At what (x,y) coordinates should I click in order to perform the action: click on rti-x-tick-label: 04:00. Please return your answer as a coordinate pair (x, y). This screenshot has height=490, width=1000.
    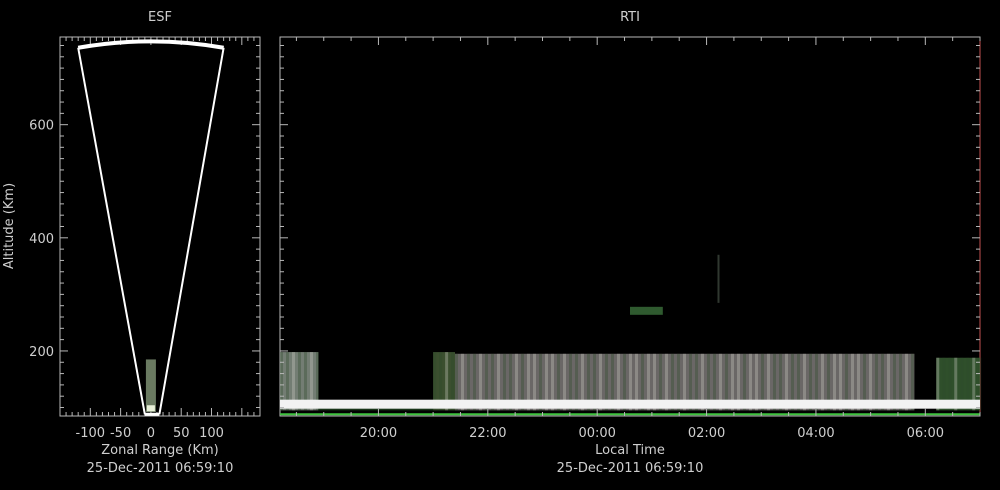
    Looking at the image, I should click on (815, 433).